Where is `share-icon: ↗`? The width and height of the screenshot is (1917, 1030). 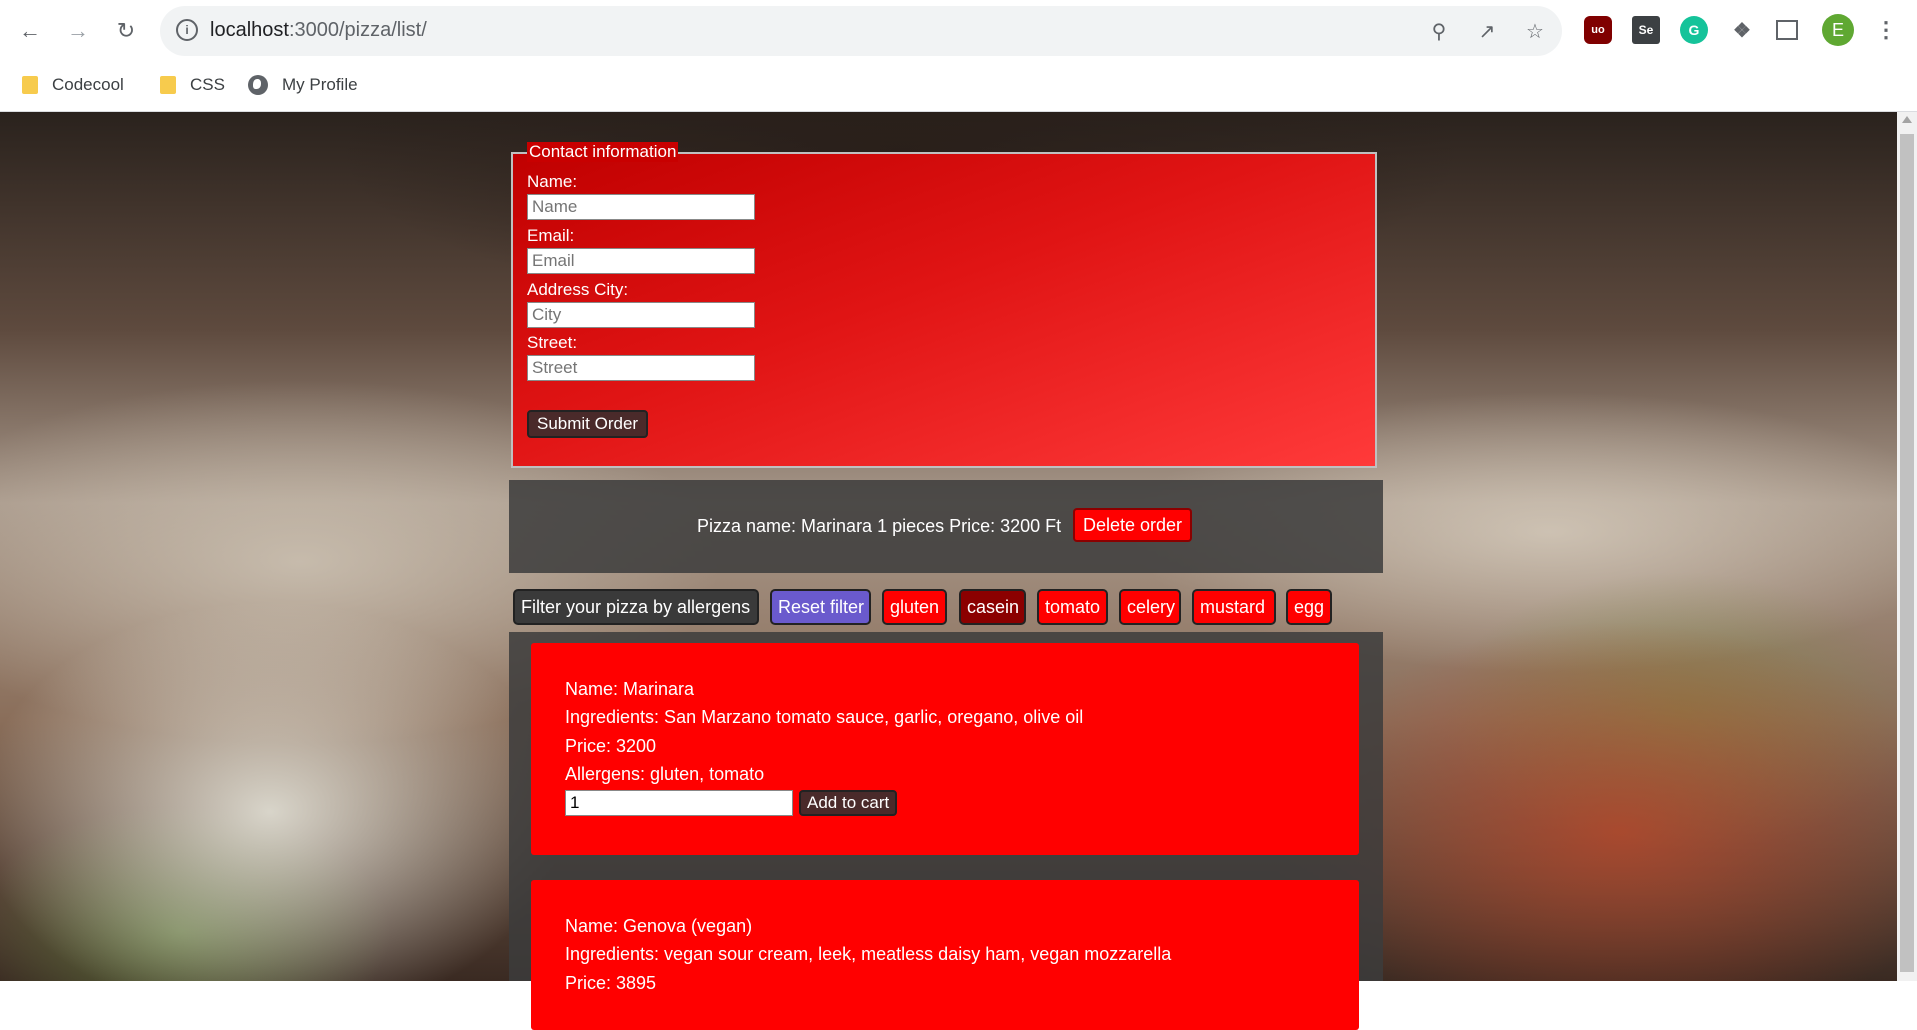
share-icon: ↗ is located at coordinates (1487, 31).